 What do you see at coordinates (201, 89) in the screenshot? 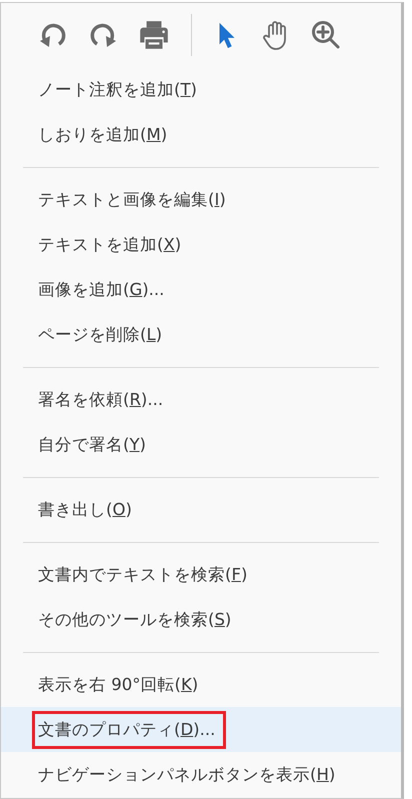
I see `menu-item: ノート注釈を追加(T)` at bounding box center [201, 89].